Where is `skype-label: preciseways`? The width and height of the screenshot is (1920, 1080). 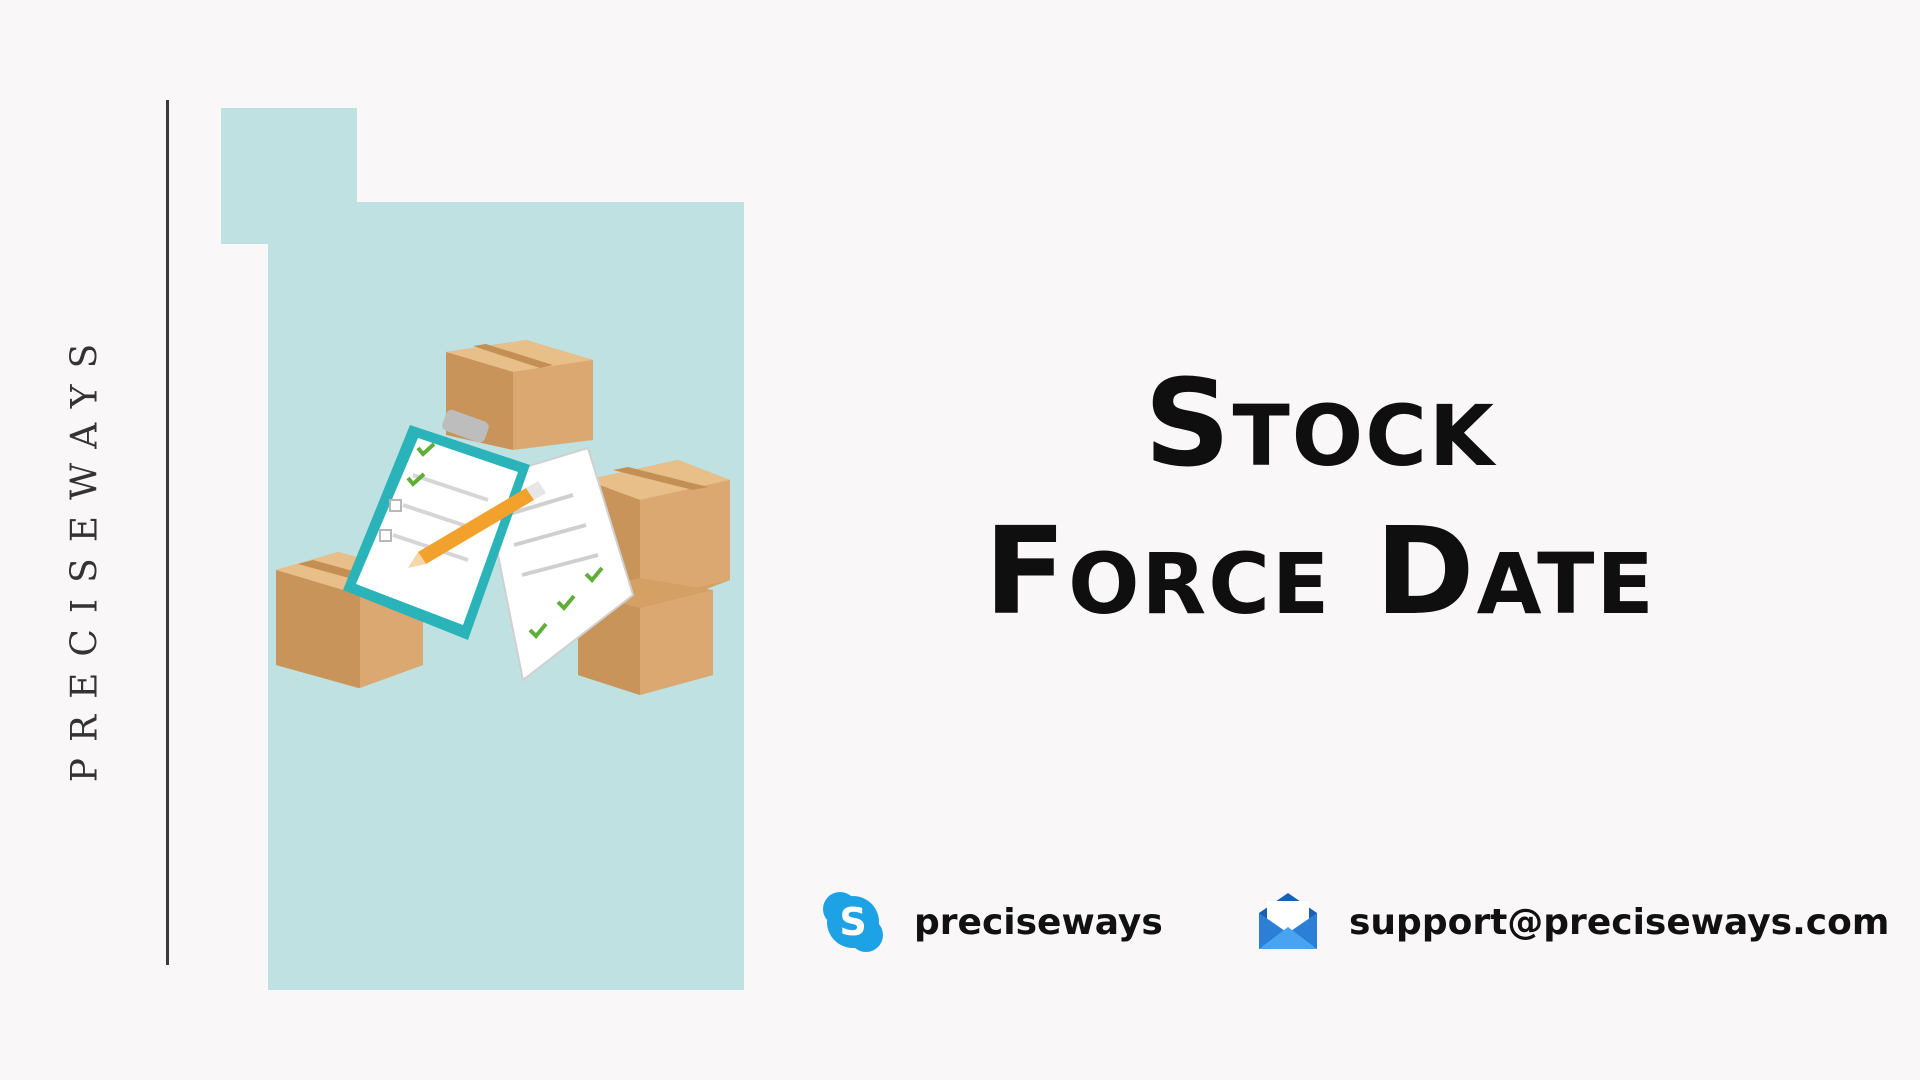
skype-label: preciseways is located at coordinates (1038, 922).